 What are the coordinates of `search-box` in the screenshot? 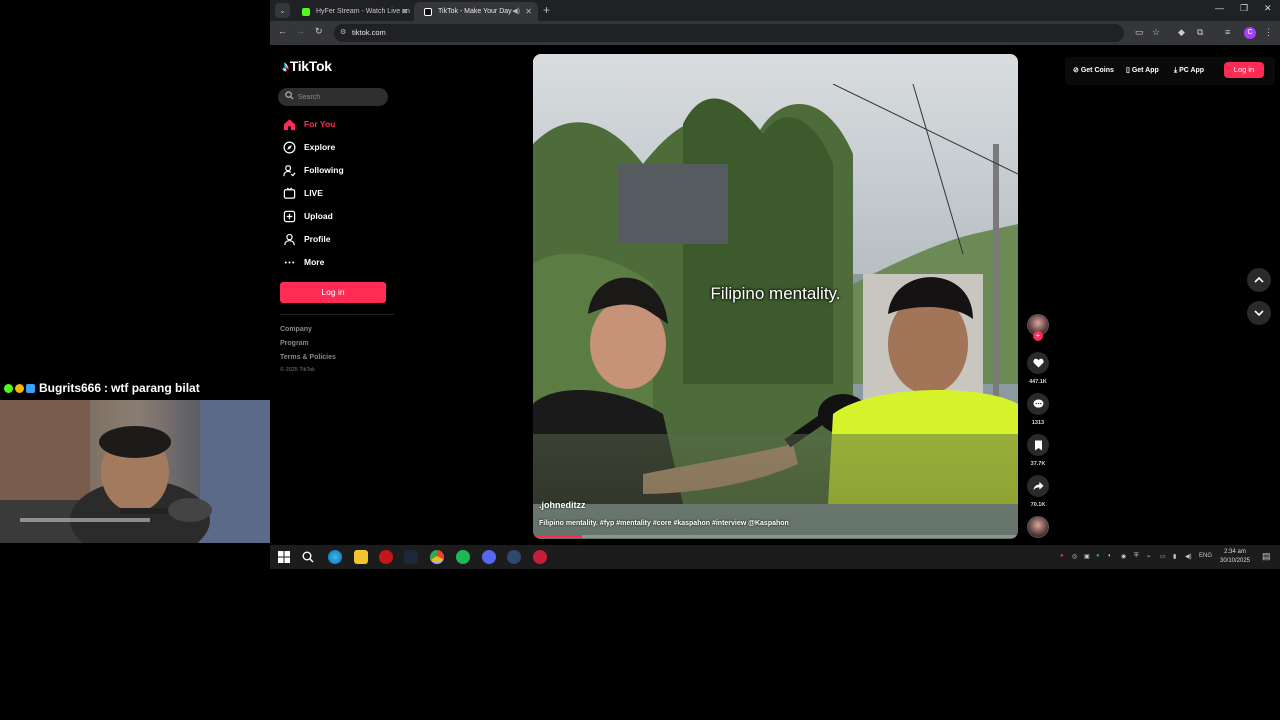 It's located at (333, 97).